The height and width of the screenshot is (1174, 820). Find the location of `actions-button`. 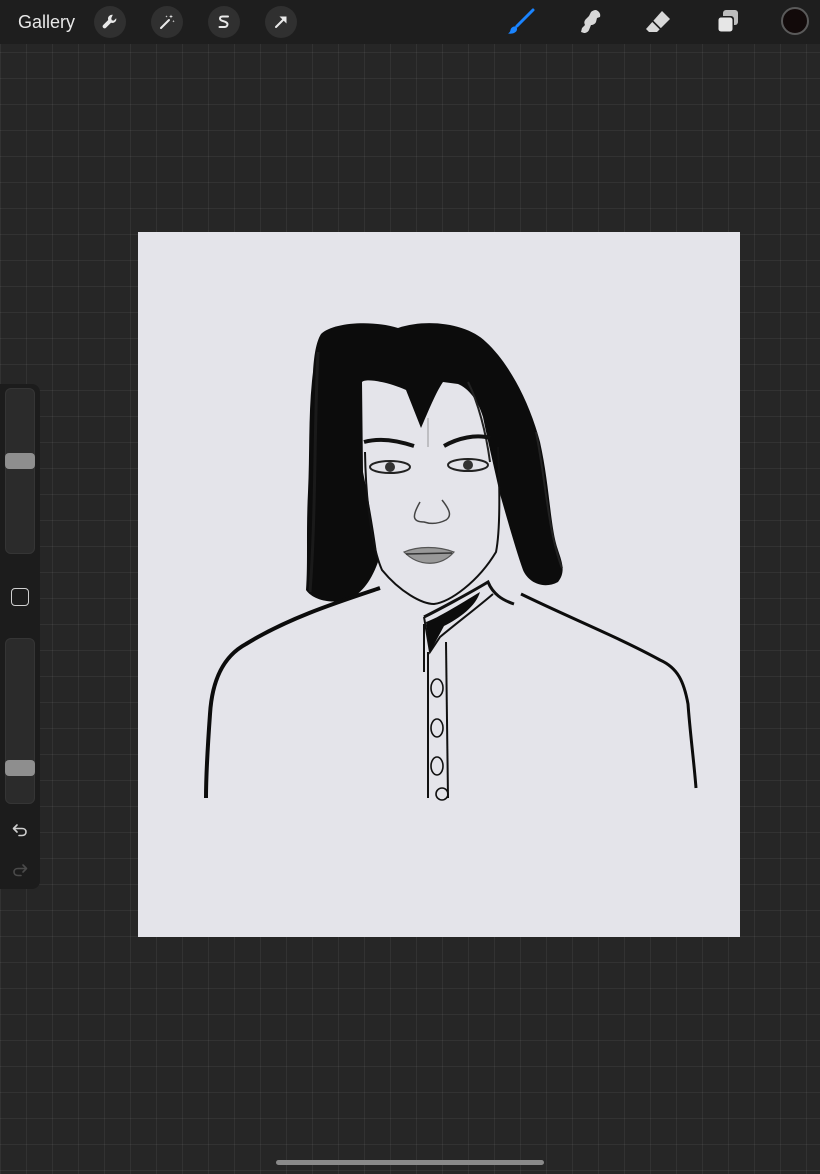

actions-button is located at coordinates (110, 22).